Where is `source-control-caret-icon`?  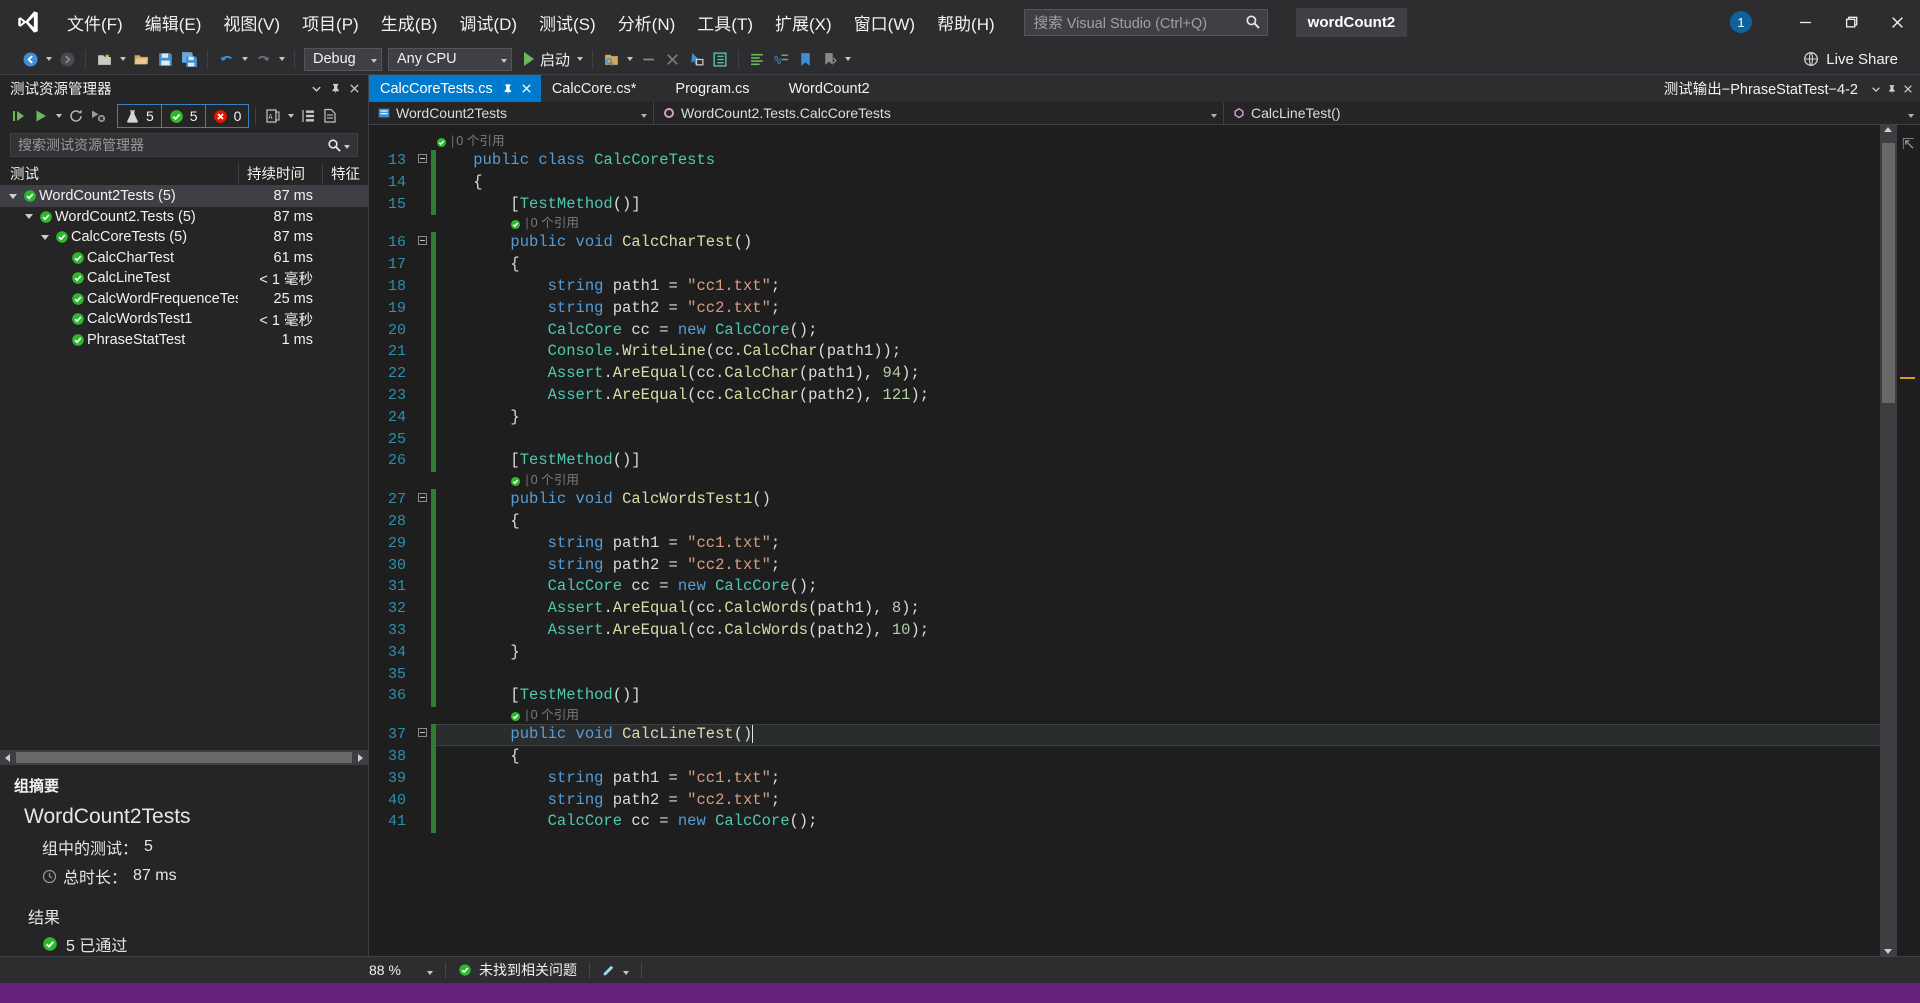
source-control-caret-icon is located at coordinates (626, 970).